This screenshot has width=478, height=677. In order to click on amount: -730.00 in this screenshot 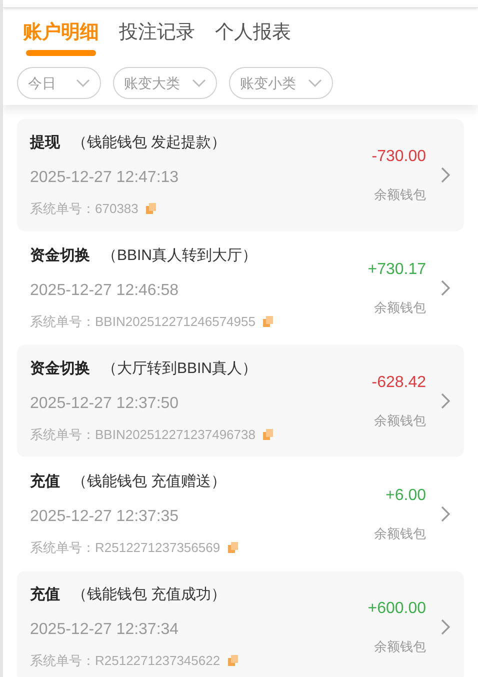, I will do `click(399, 157)`.